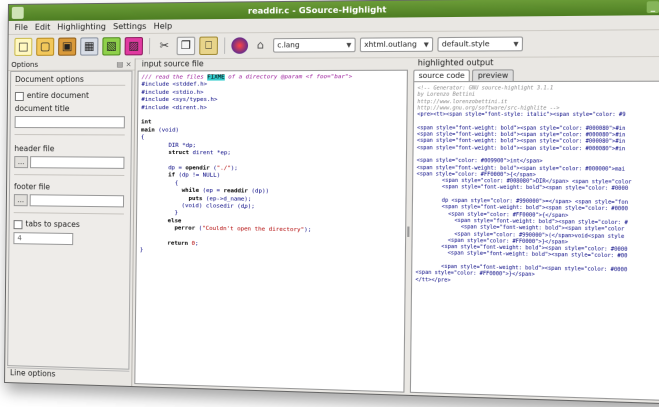 This screenshot has height=407, width=659. I want to click on output-language-select-value: xhtml.outlang, so click(390, 45).